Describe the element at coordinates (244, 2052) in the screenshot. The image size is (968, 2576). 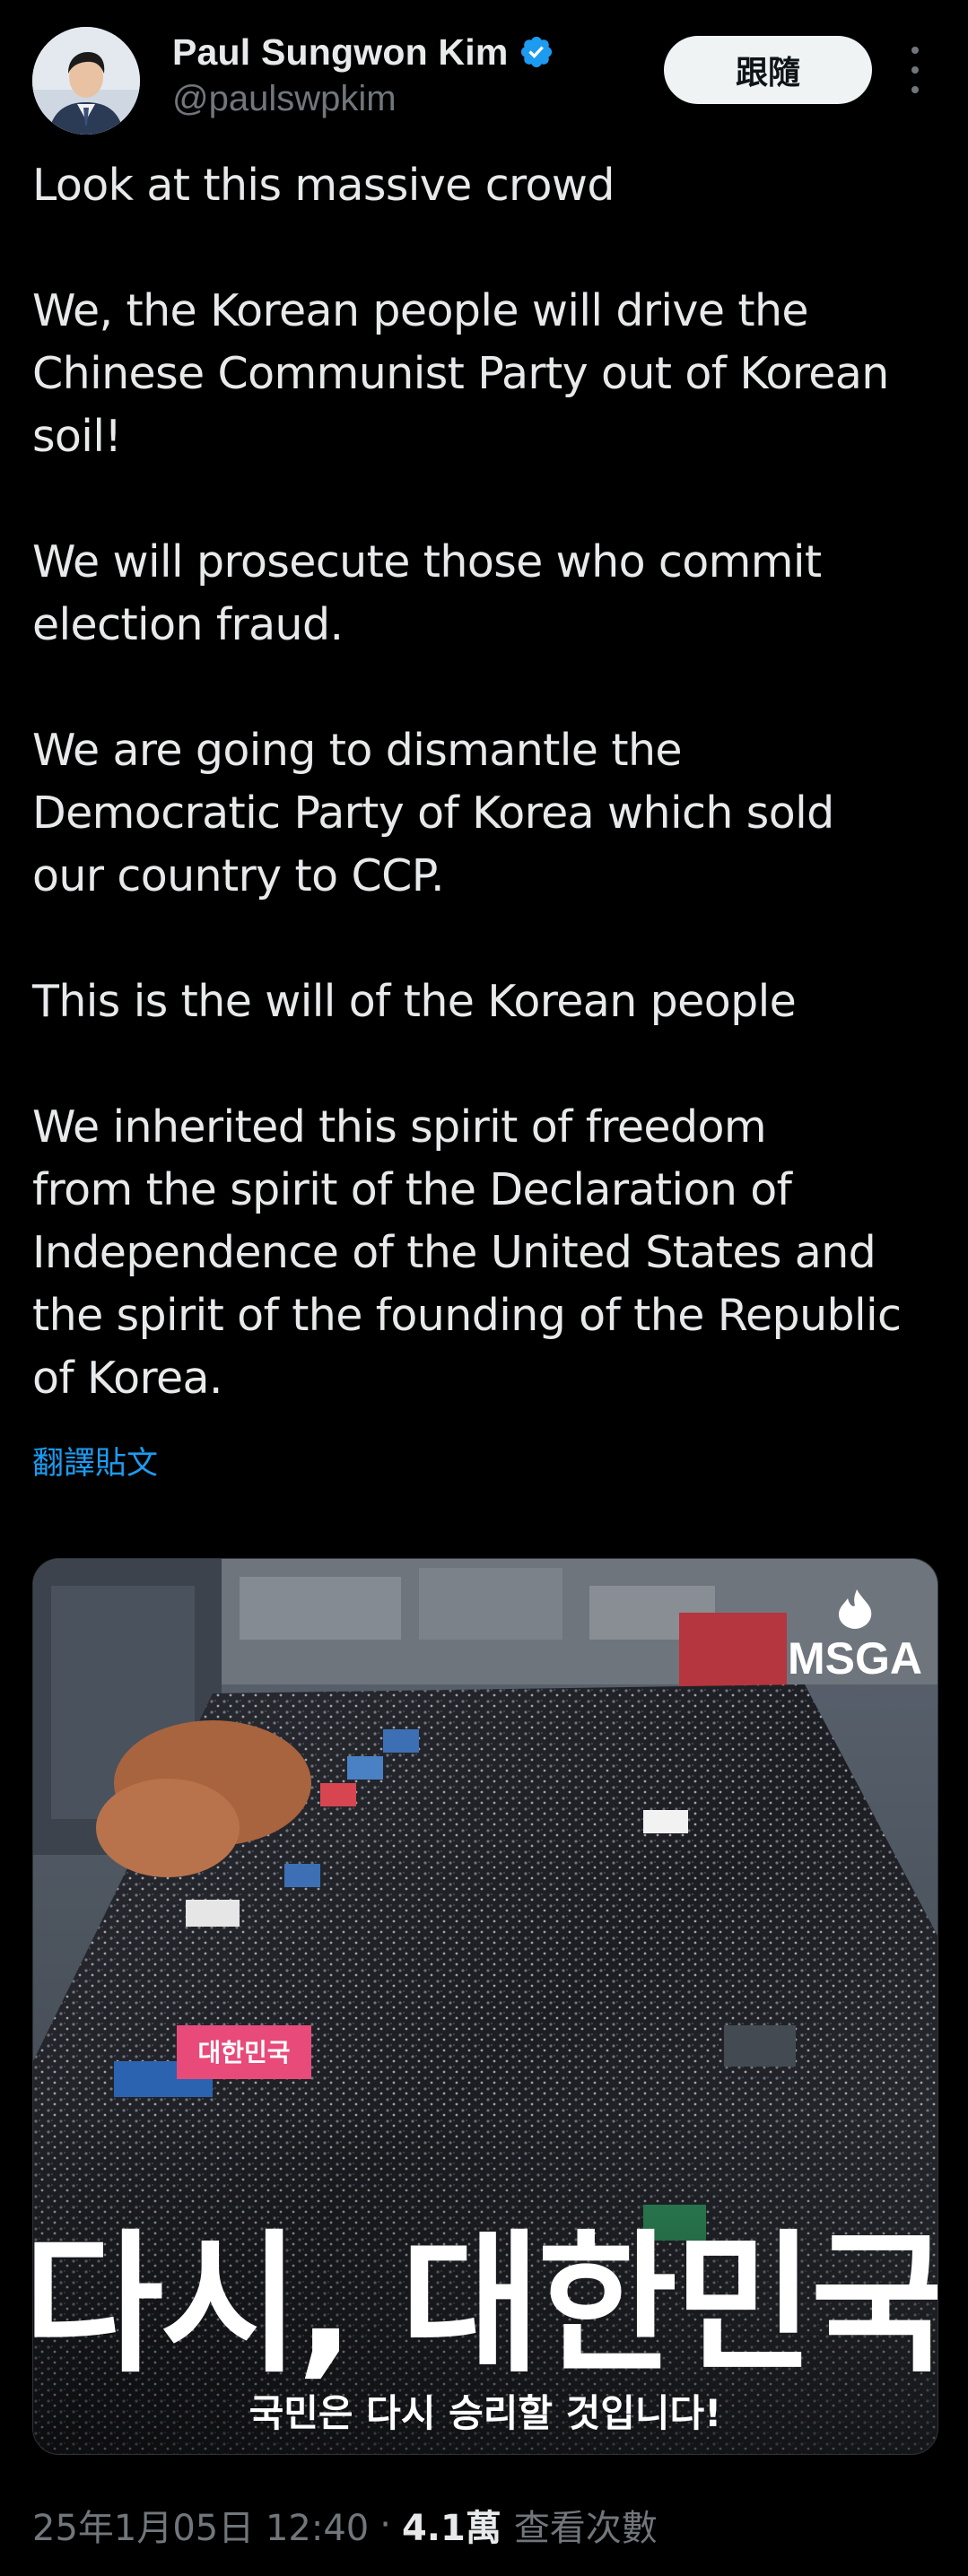
I see `flag-text: 대한민국` at that location.